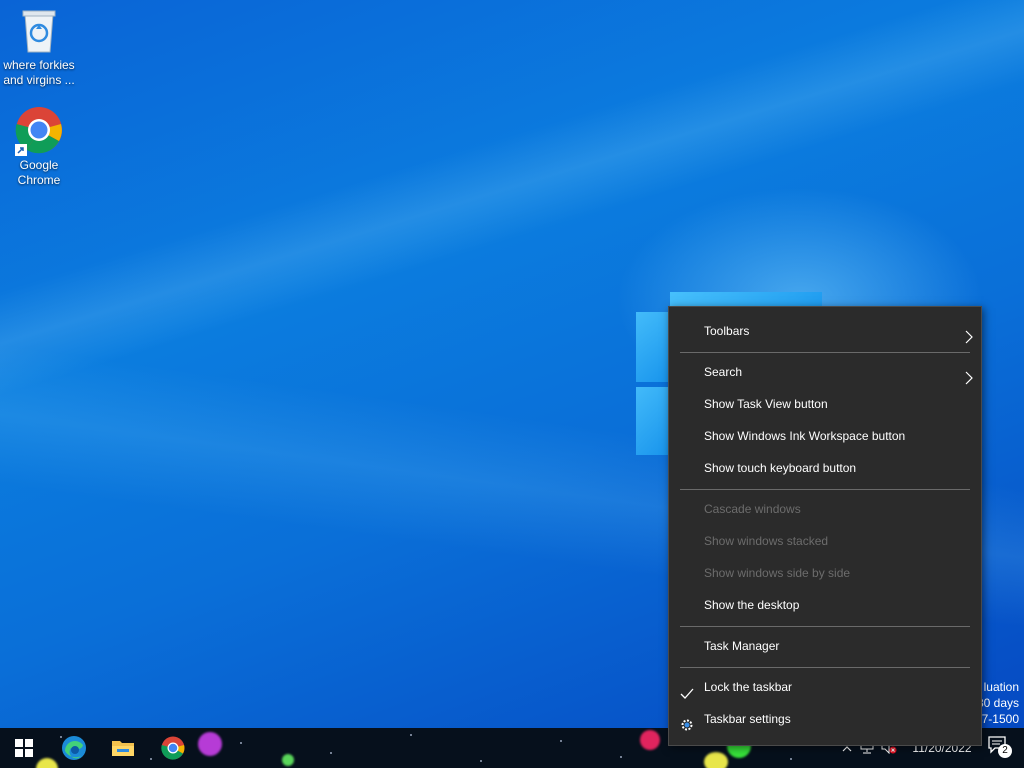  What do you see at coordinates (752, 509) in the screenshot?
I see `menu-item-label: Cascade windows` at bounding box center [752, 509].